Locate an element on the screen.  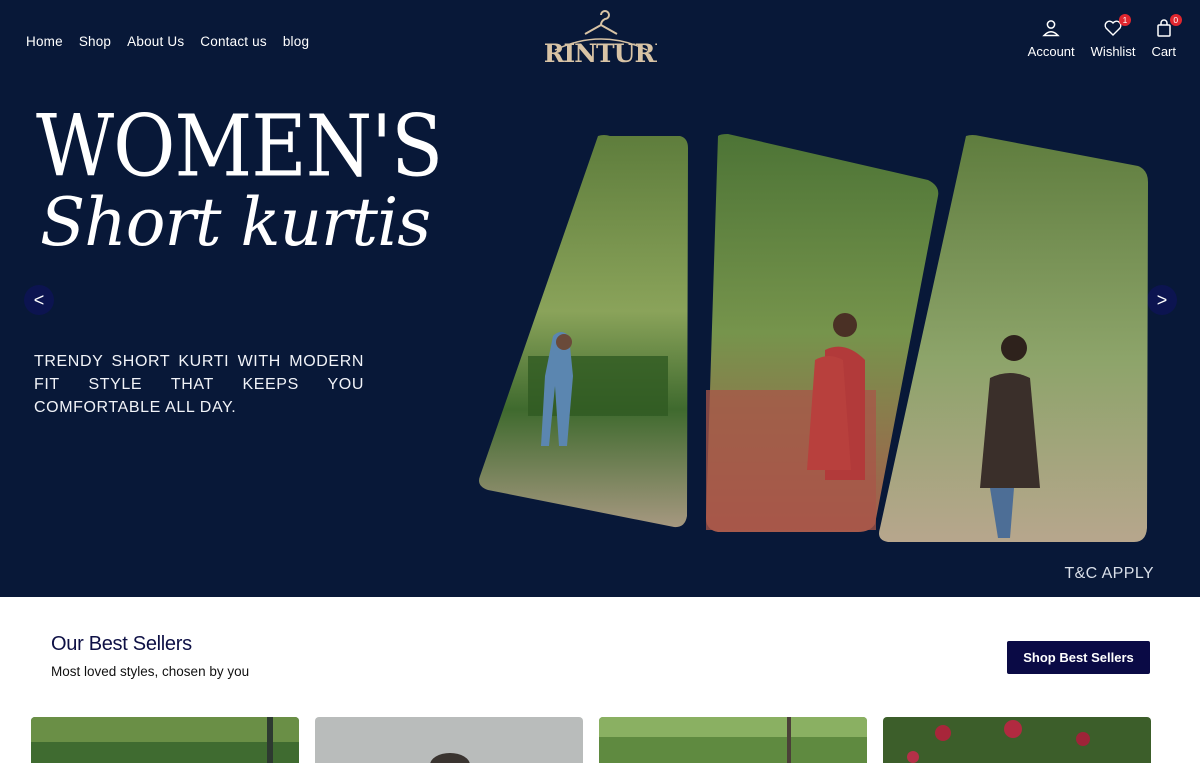
shop-best-sellers-button: Shop Best Sellers is located at coordinates (1078, 657).